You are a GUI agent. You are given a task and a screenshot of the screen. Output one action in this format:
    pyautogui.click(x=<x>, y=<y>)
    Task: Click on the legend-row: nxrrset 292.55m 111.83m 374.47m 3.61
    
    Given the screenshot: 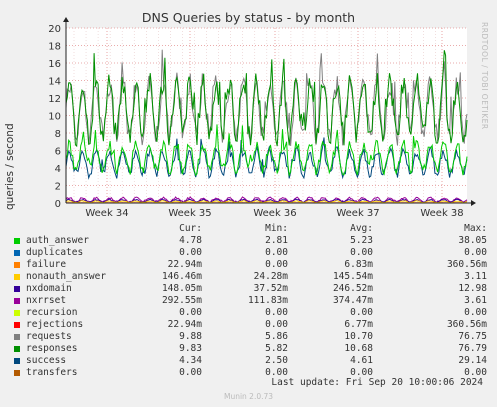 What is the action you would take?
    pyautogui.click(x=252, y=301)
    